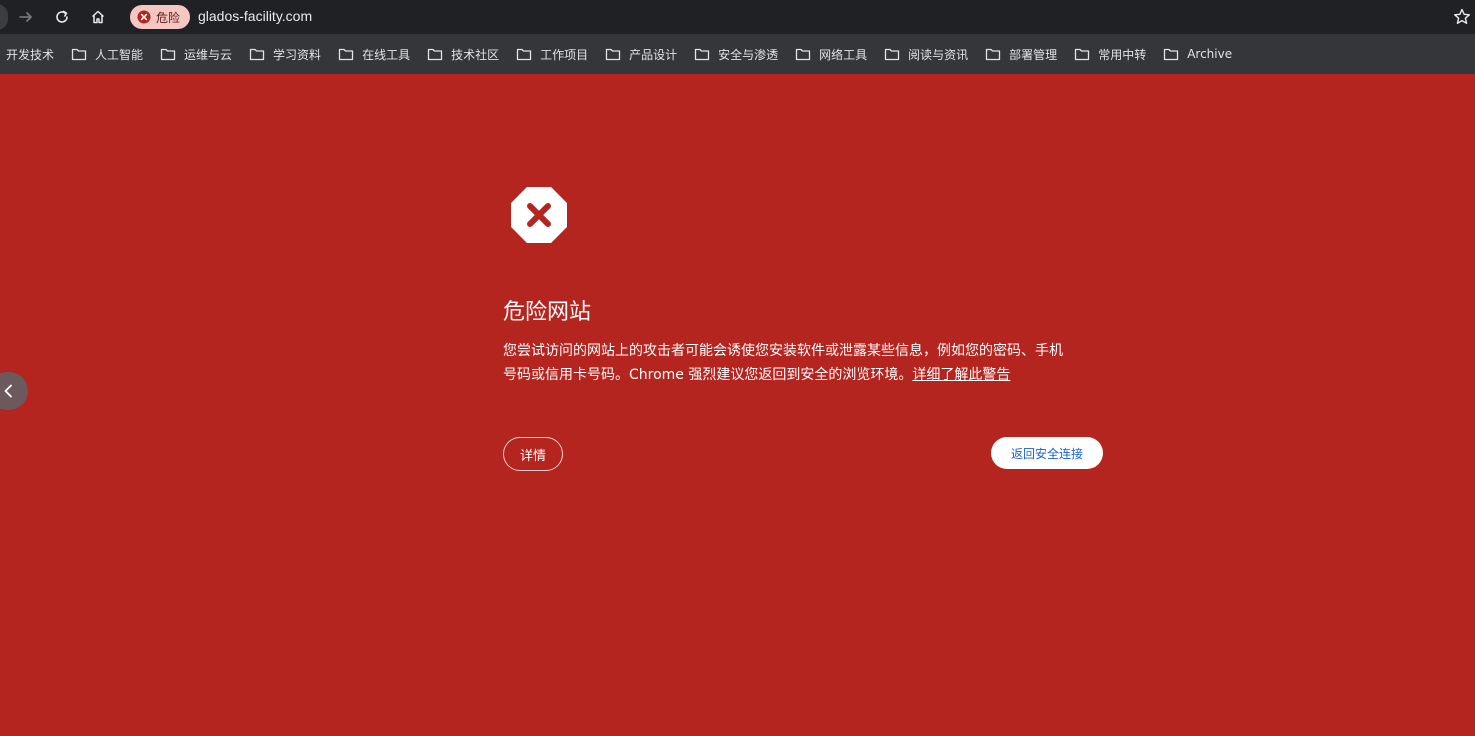  Describe the element at coordinates (1210, 54) in the screenshot. I see `bookmark-label: Archive` at that location.